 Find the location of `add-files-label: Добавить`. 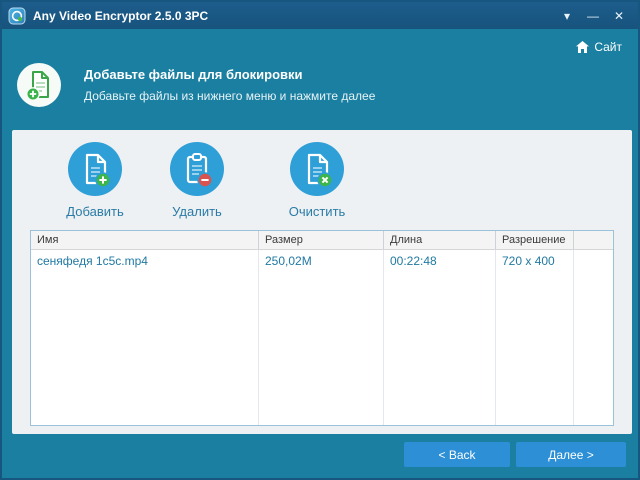

add-files-label: Добавить is located at coordinates (95, 211).